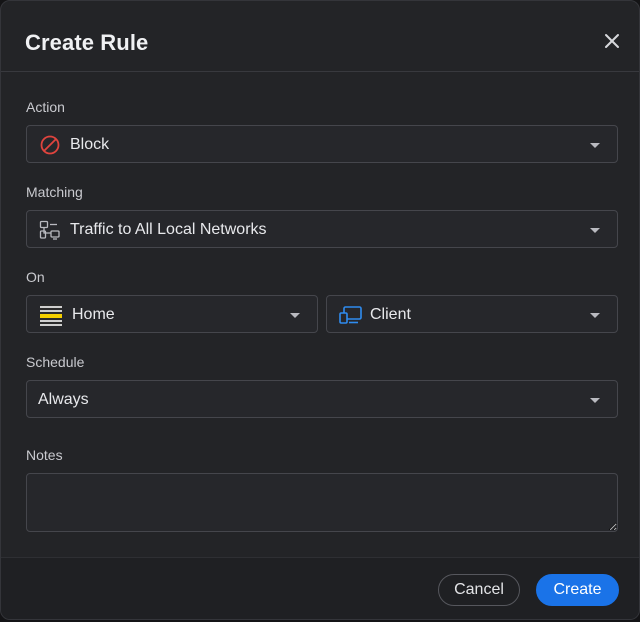  Describe the element at coordinates (320, 36) in the screenshot. I see `dialog-header: Create Rule` at that location.